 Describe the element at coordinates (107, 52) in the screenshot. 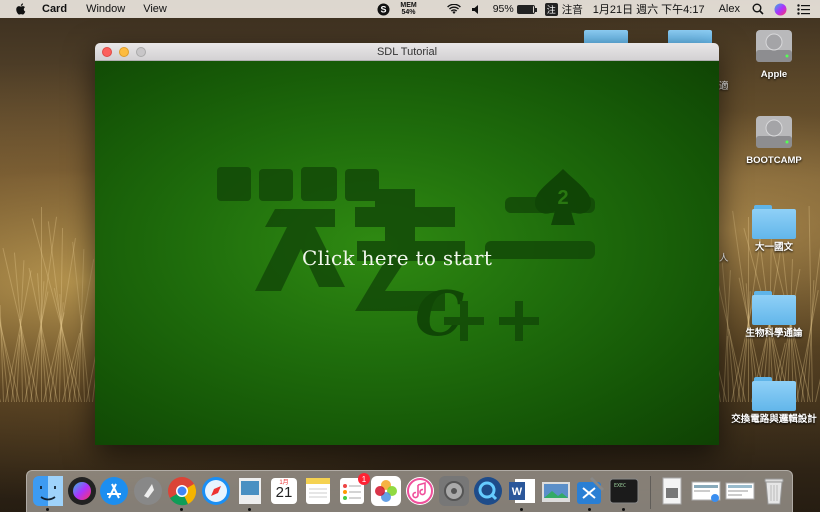

I see `close-button` at that location.